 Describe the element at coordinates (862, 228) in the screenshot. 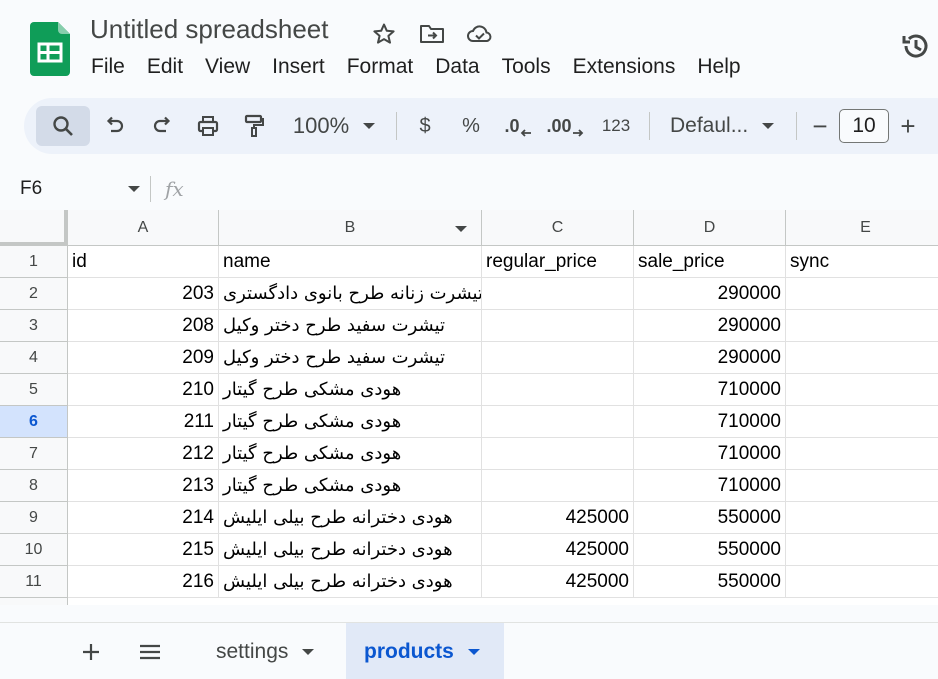

I see `column-header-e: E` at that location.